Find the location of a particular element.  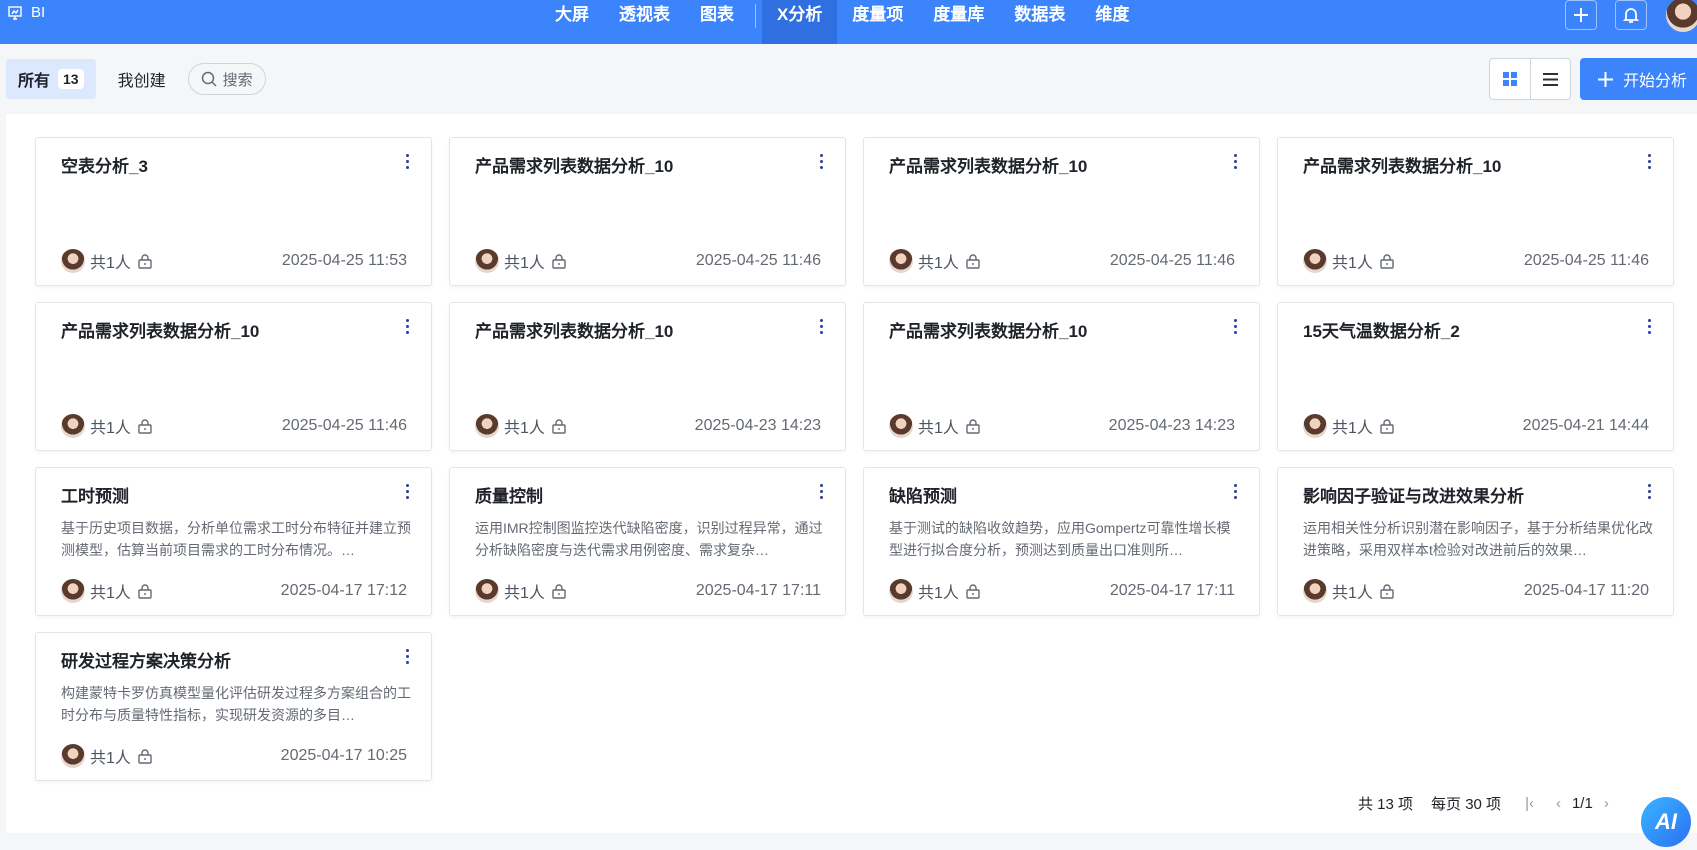

top-bar: BI 大屏 透视表 图表 X分析 度量项 度量库 数据表 维度 is located at coordinates (848, 22).